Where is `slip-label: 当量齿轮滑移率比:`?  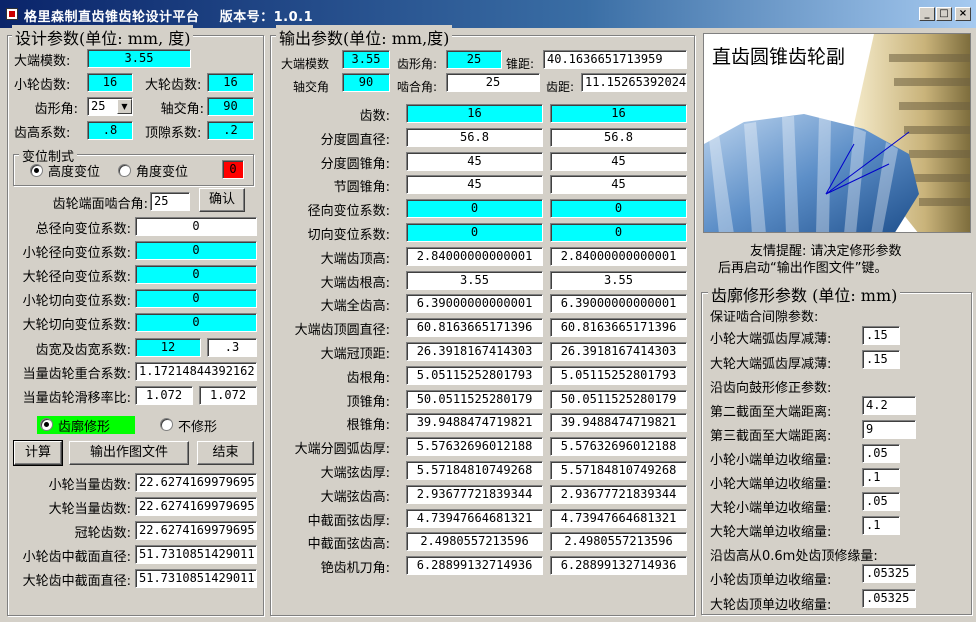 slip-label: 当量齿轮滑移率比: is located at coordinates (76, 398).